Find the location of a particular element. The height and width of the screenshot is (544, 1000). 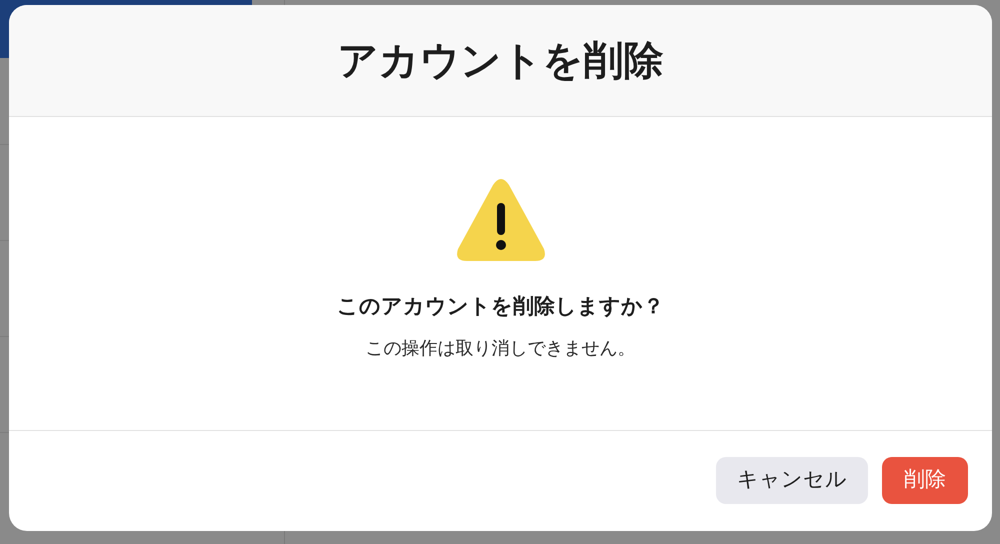

cancel-button: キャンセル is located at coordinates (792, 480).